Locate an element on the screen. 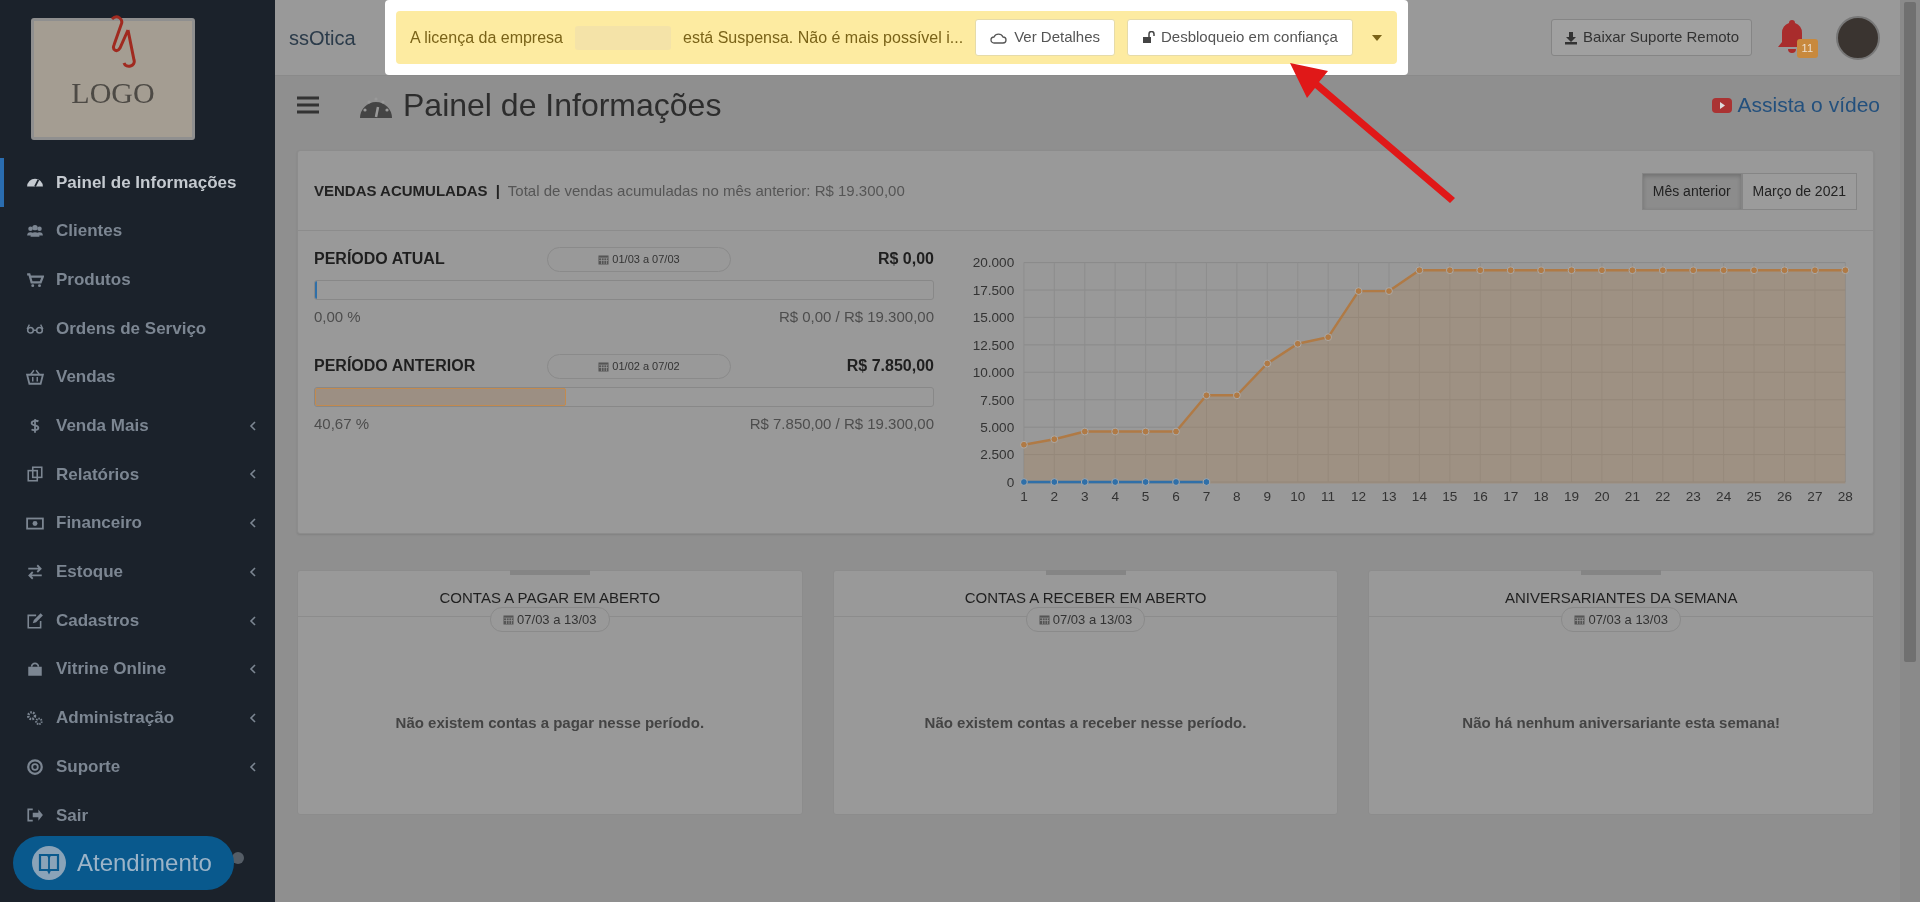  y-tick-label: 10.000 is located at coordinates (993, 373).